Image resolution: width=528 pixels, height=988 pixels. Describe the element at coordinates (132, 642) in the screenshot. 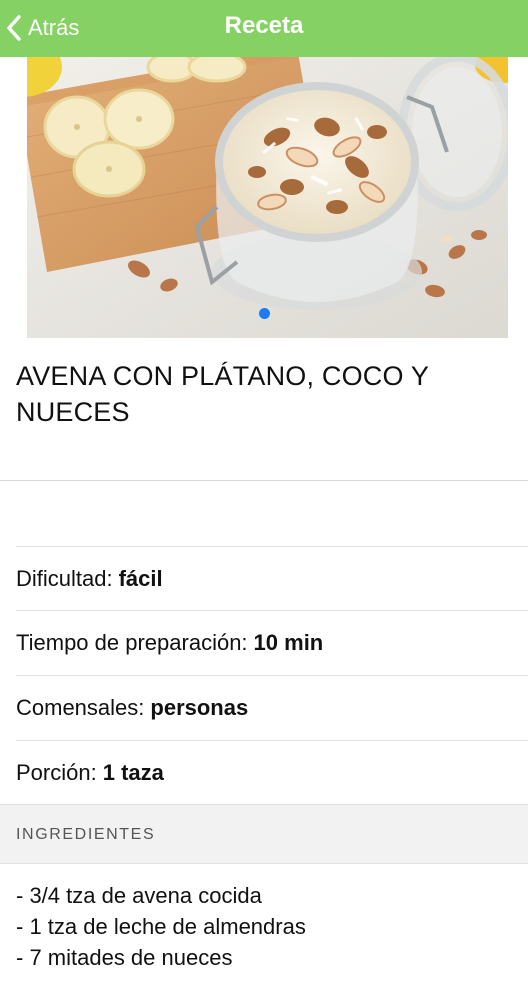

I see `detail-label: Tiempo de preparación:` at that location.